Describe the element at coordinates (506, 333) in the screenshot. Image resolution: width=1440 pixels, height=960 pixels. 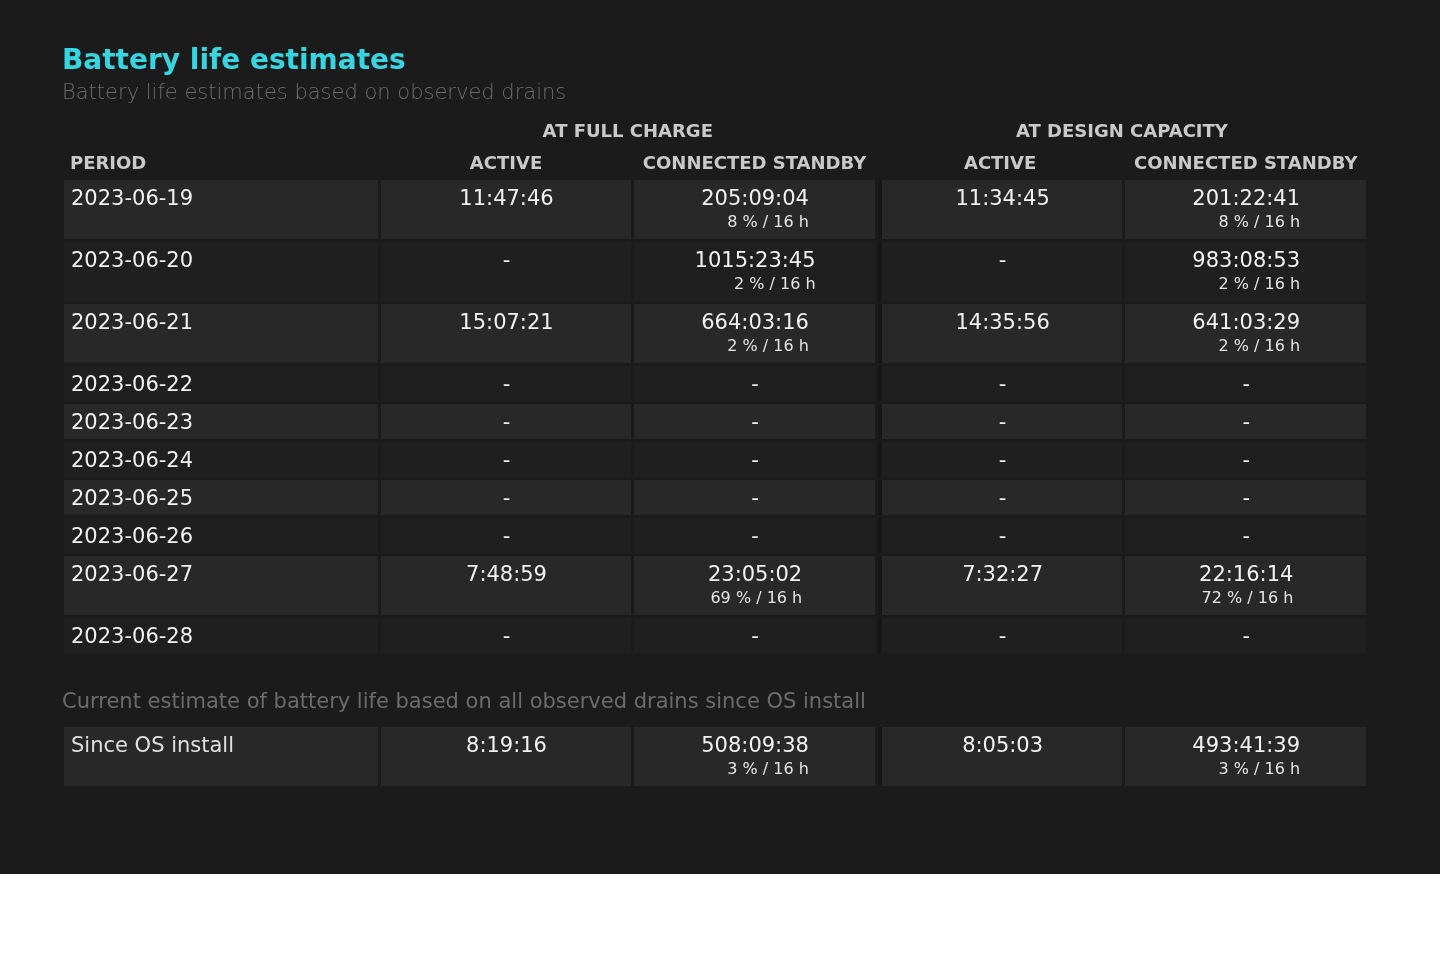
I see `table-cell: 15:07:21` at that location.